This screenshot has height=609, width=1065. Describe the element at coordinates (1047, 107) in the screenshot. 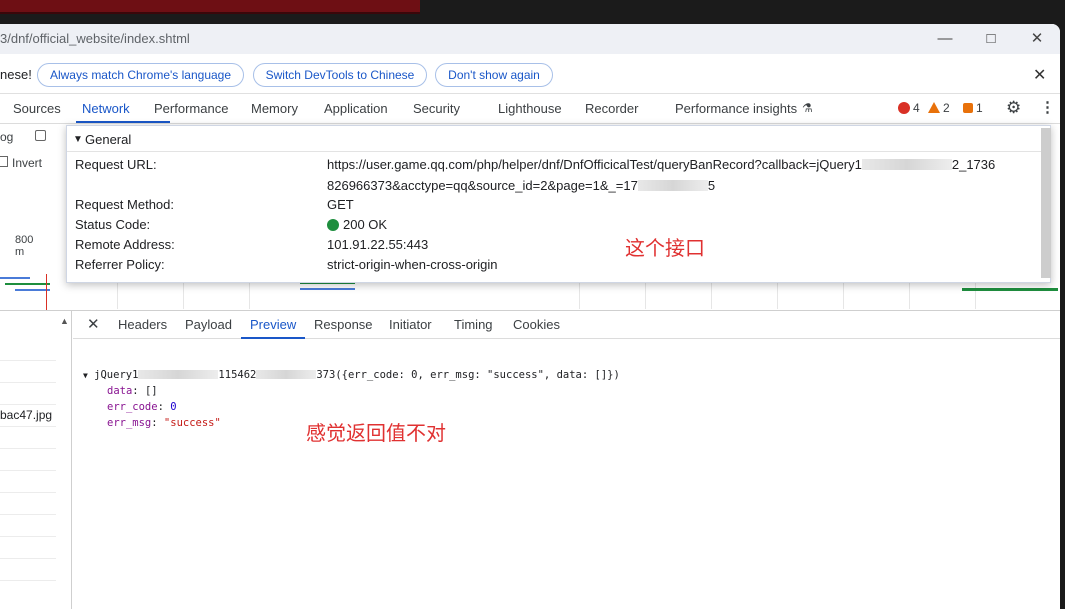

I see `more-options-icon: ⋮` at that location.